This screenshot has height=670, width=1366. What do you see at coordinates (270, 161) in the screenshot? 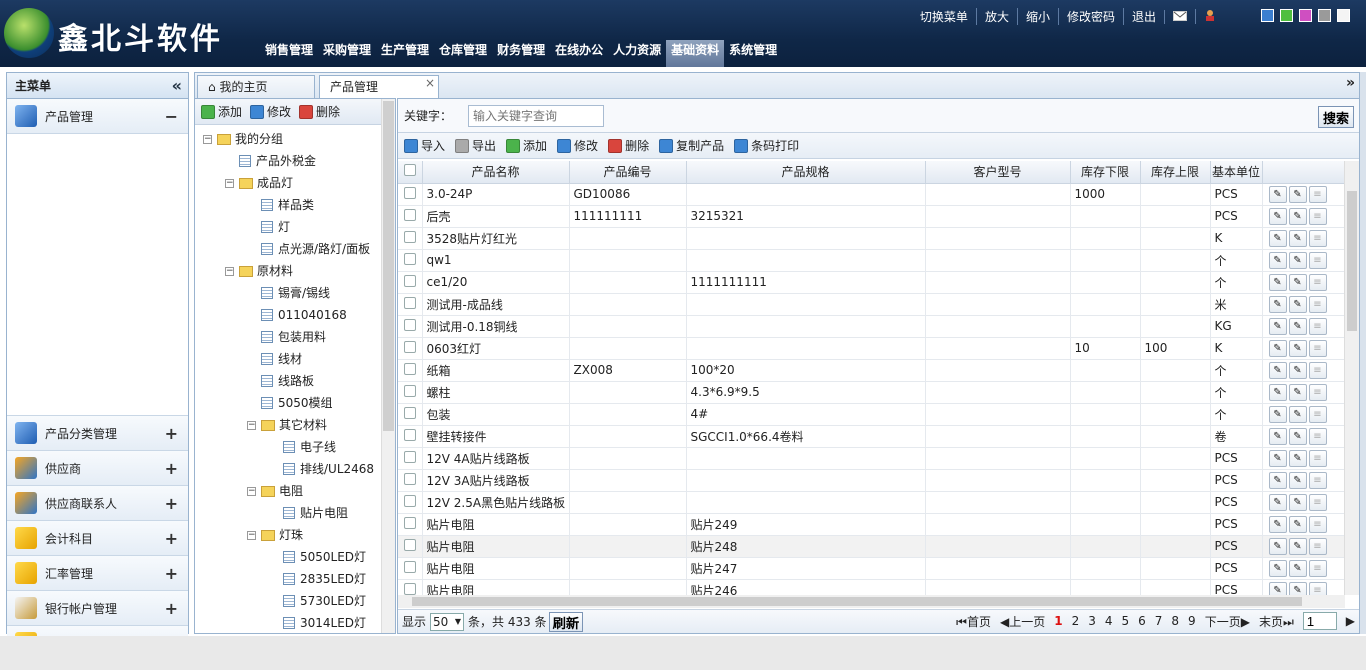
I see `tree-node: 产品外税金` at bounding box center [270, 161].